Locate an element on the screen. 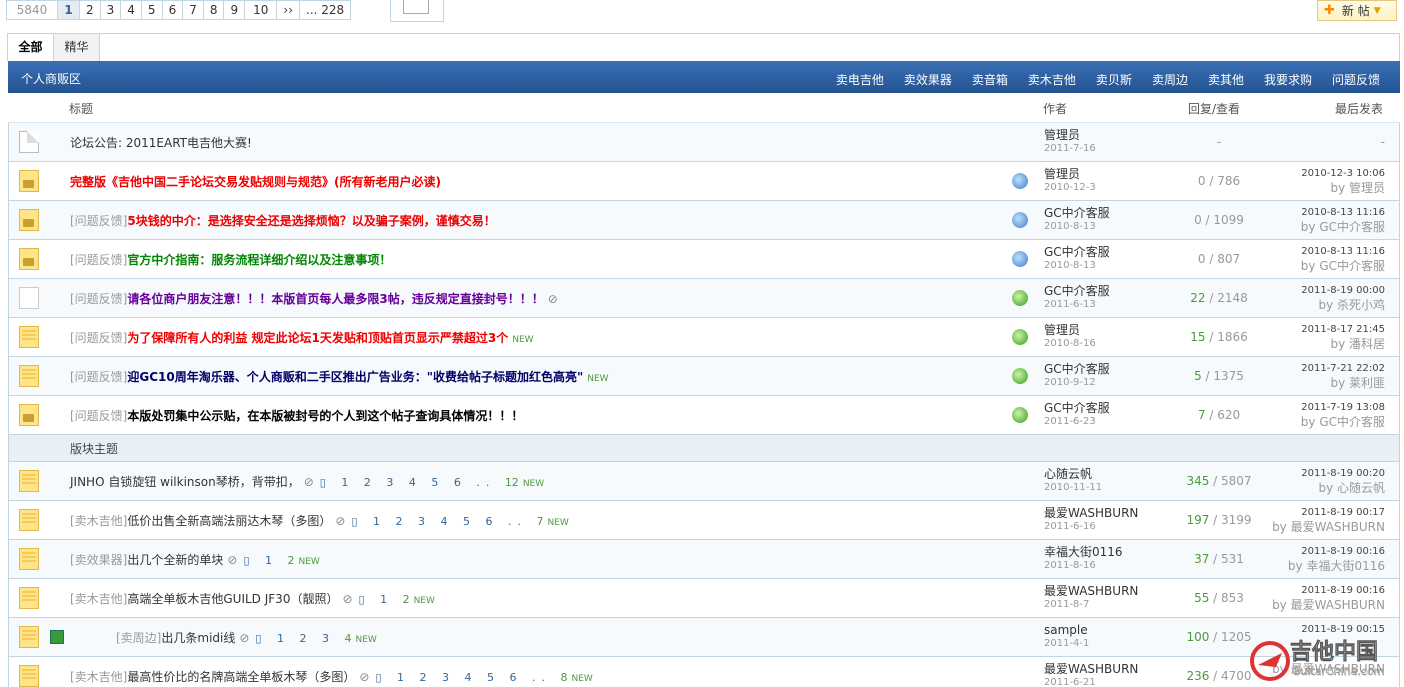  category-link: 我要求购 is located at coordinates (1288, 79).